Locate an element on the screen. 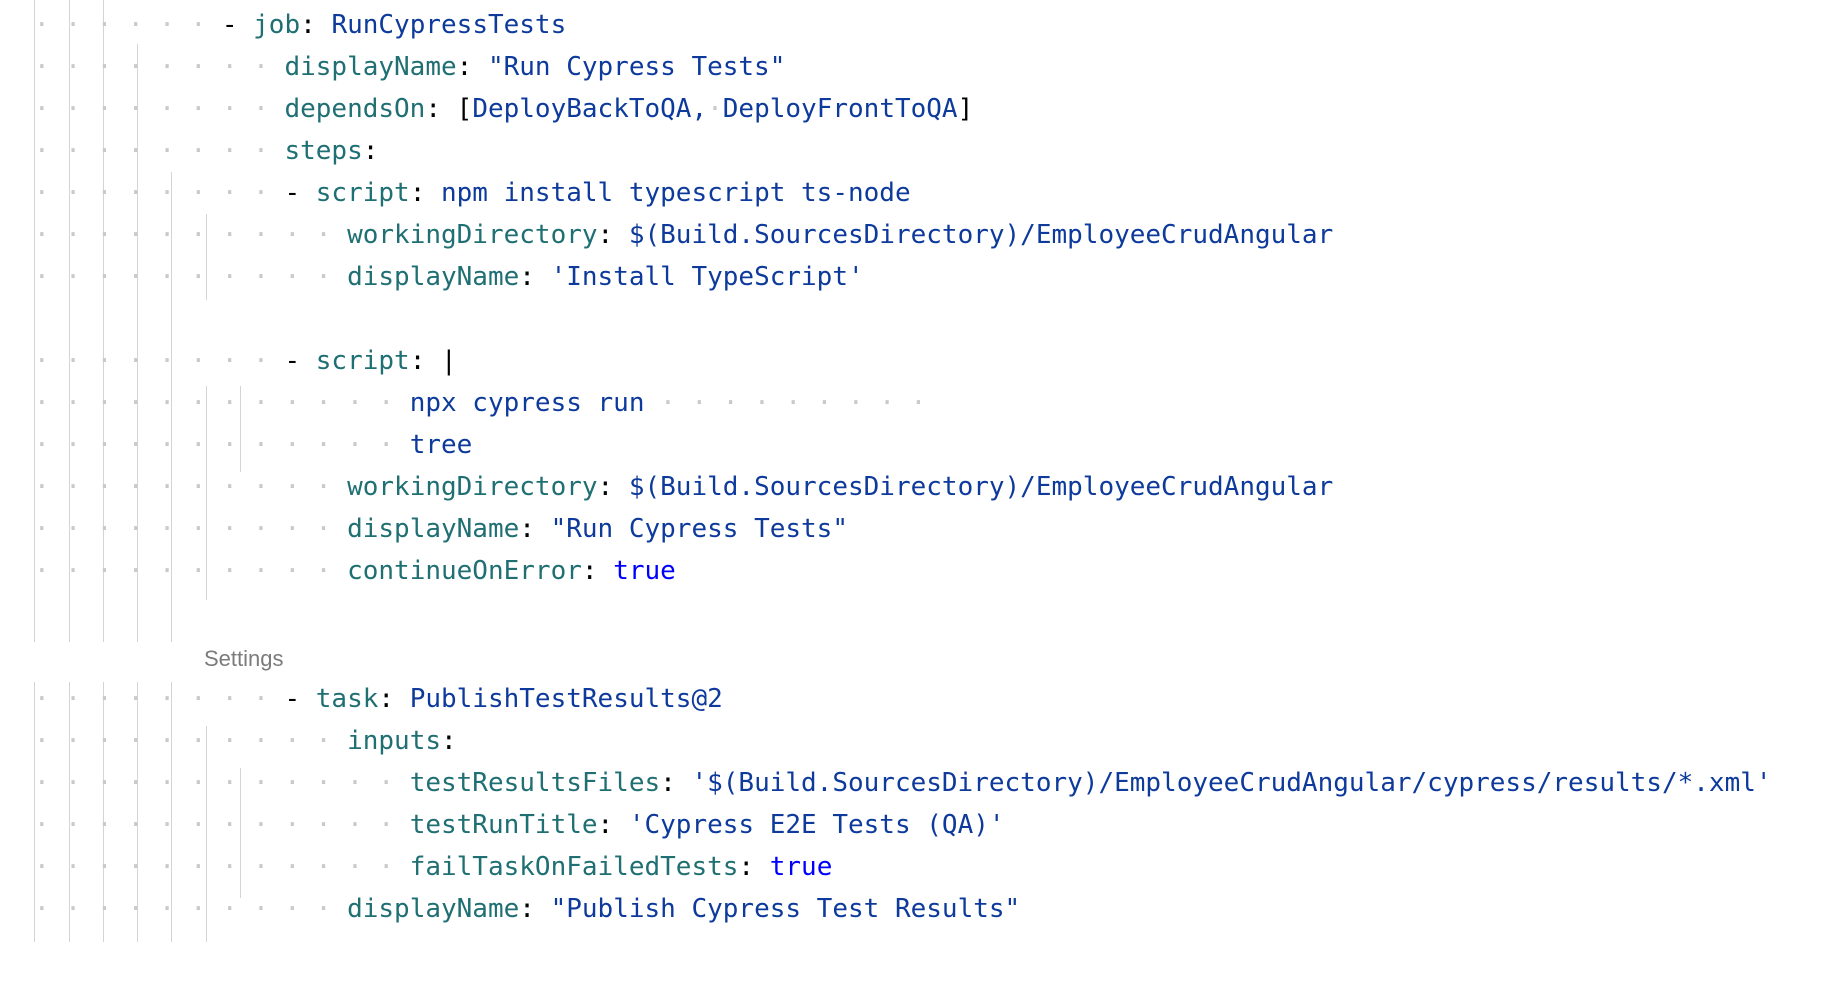 The image size is (1838, 994). yaml-value: npm install typescript ts-node is located at coordinates (676, 193).